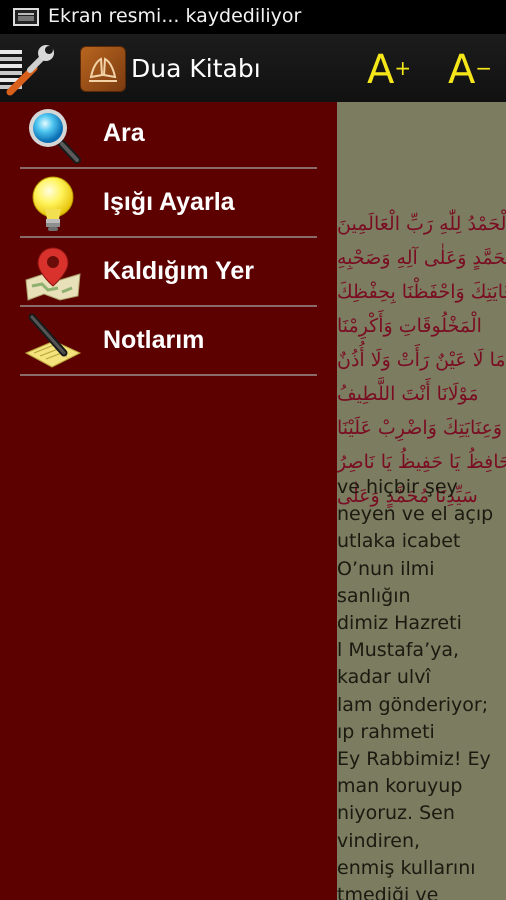 This screenshot has height=900, width=506. What do you see at coordinates (53, 135) in the screenshot?
I see `search-icon` at bounding box center [53, 135].